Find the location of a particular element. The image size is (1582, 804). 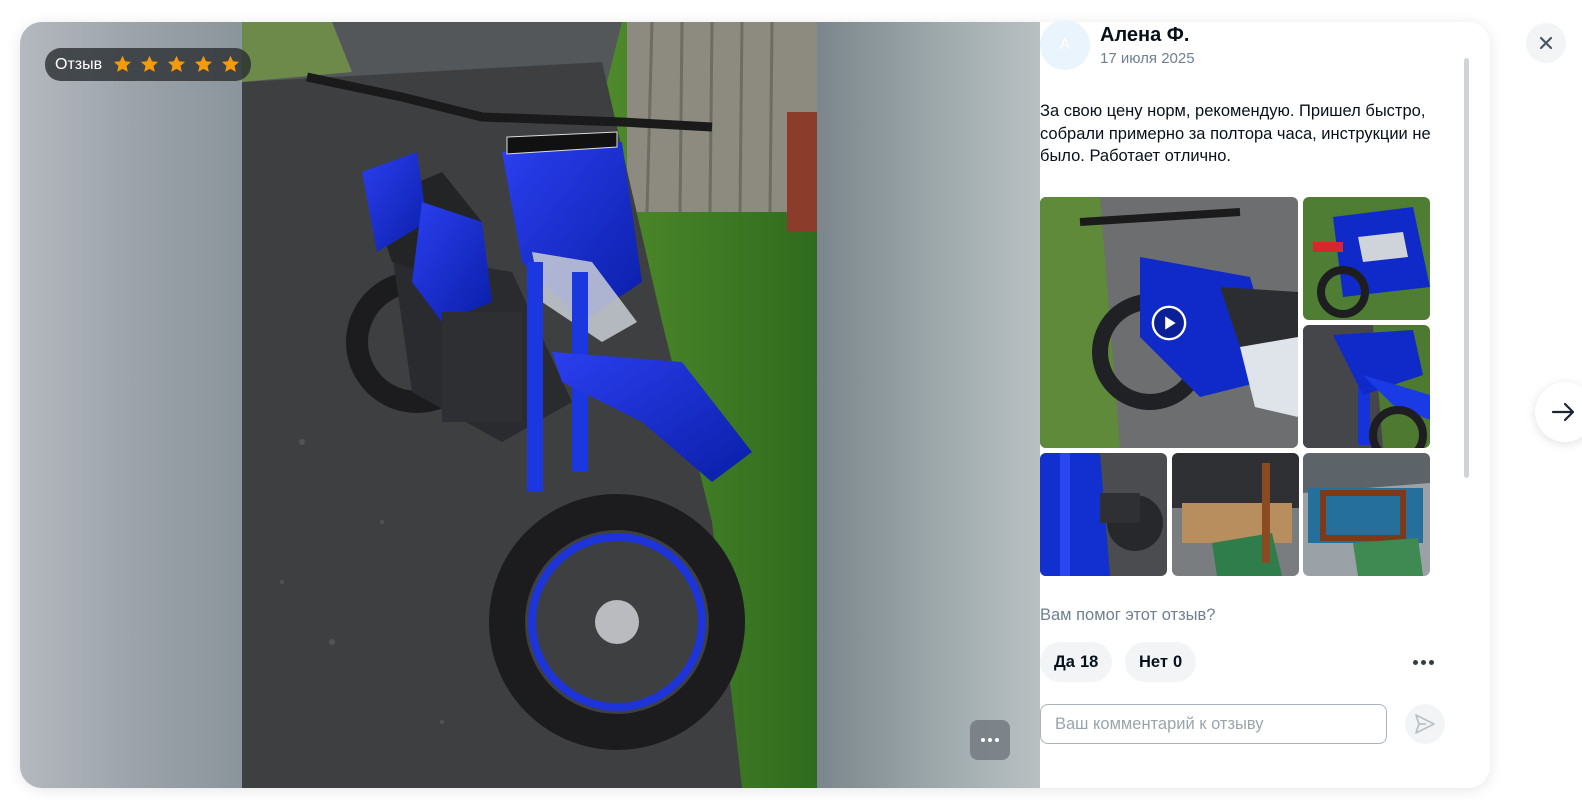

send-button is located at coordinates (1425, 724).